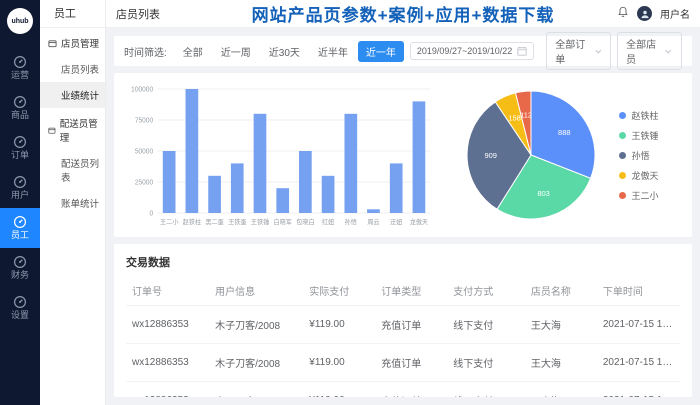  What do you see at coordinates (515, 118) in the screenshot?
I see `svg-text: 158` at bounding box center [515, 118].